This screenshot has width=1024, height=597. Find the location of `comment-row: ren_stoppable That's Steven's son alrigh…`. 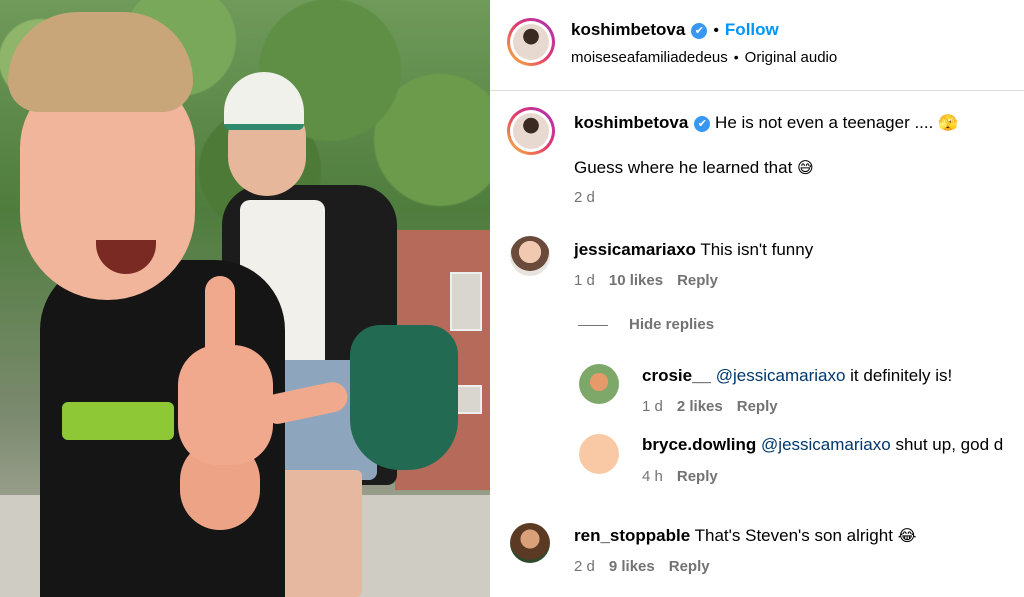

comment-row: ren_stoppable That's Steven's son alrigh… is located at coordinates (745, 536).